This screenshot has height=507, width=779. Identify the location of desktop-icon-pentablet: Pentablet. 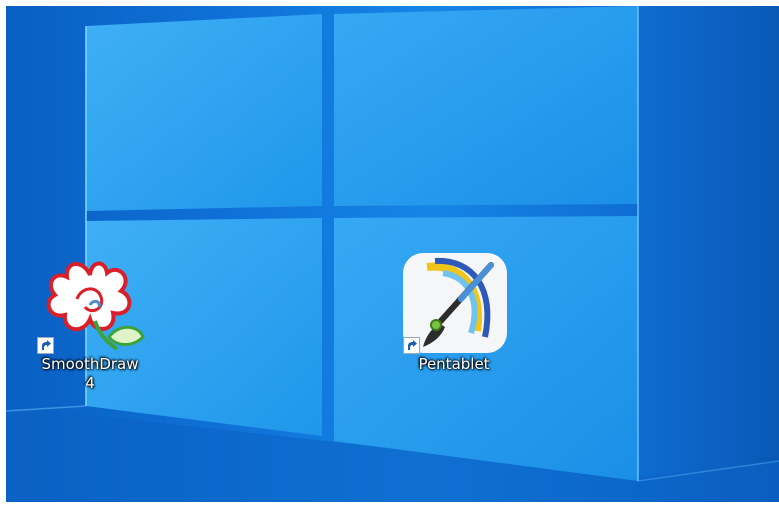
(454, 313).